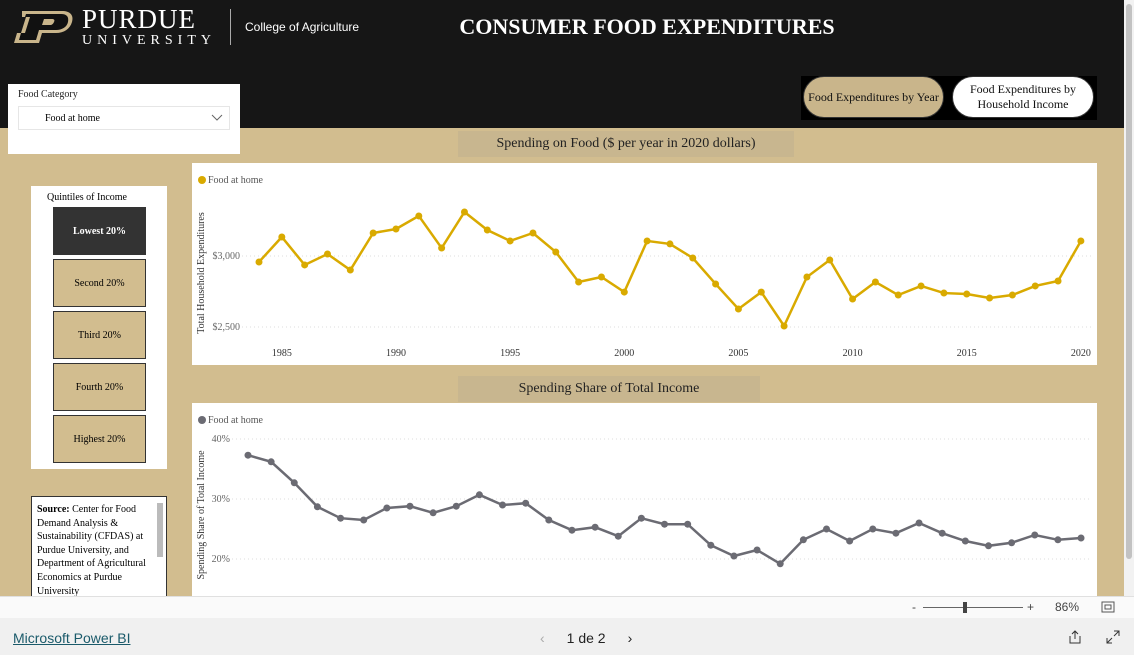 This screenshot has width=1134, height=655. Describe the element at coordinates (282, 353) in the screenshot. I see `x-tick-label: 1985` at that location.